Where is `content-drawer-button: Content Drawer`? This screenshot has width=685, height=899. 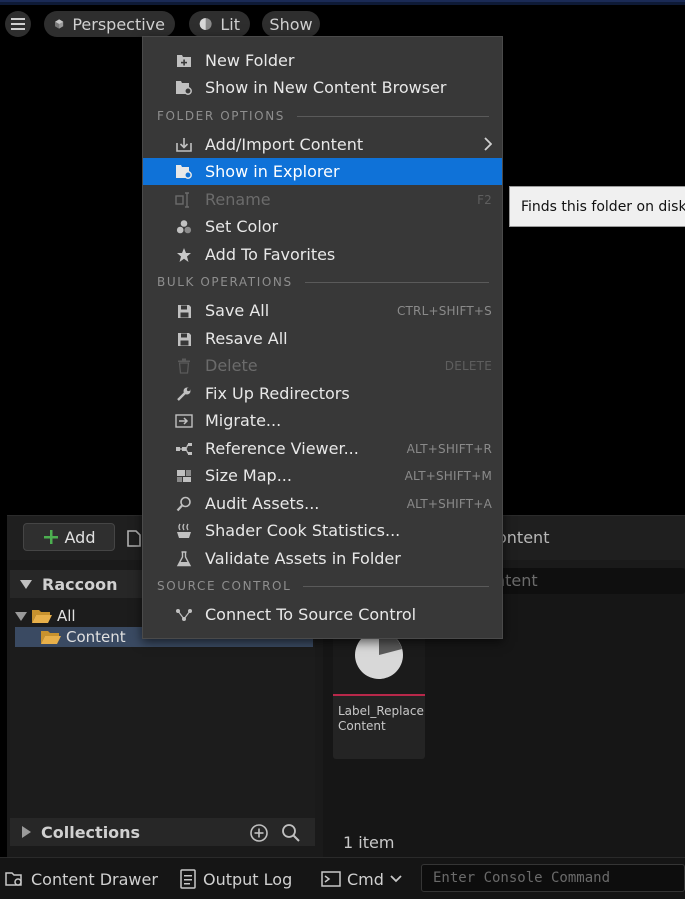
content-drawer-button: Content Drawer is located at coordinates (81, 879).